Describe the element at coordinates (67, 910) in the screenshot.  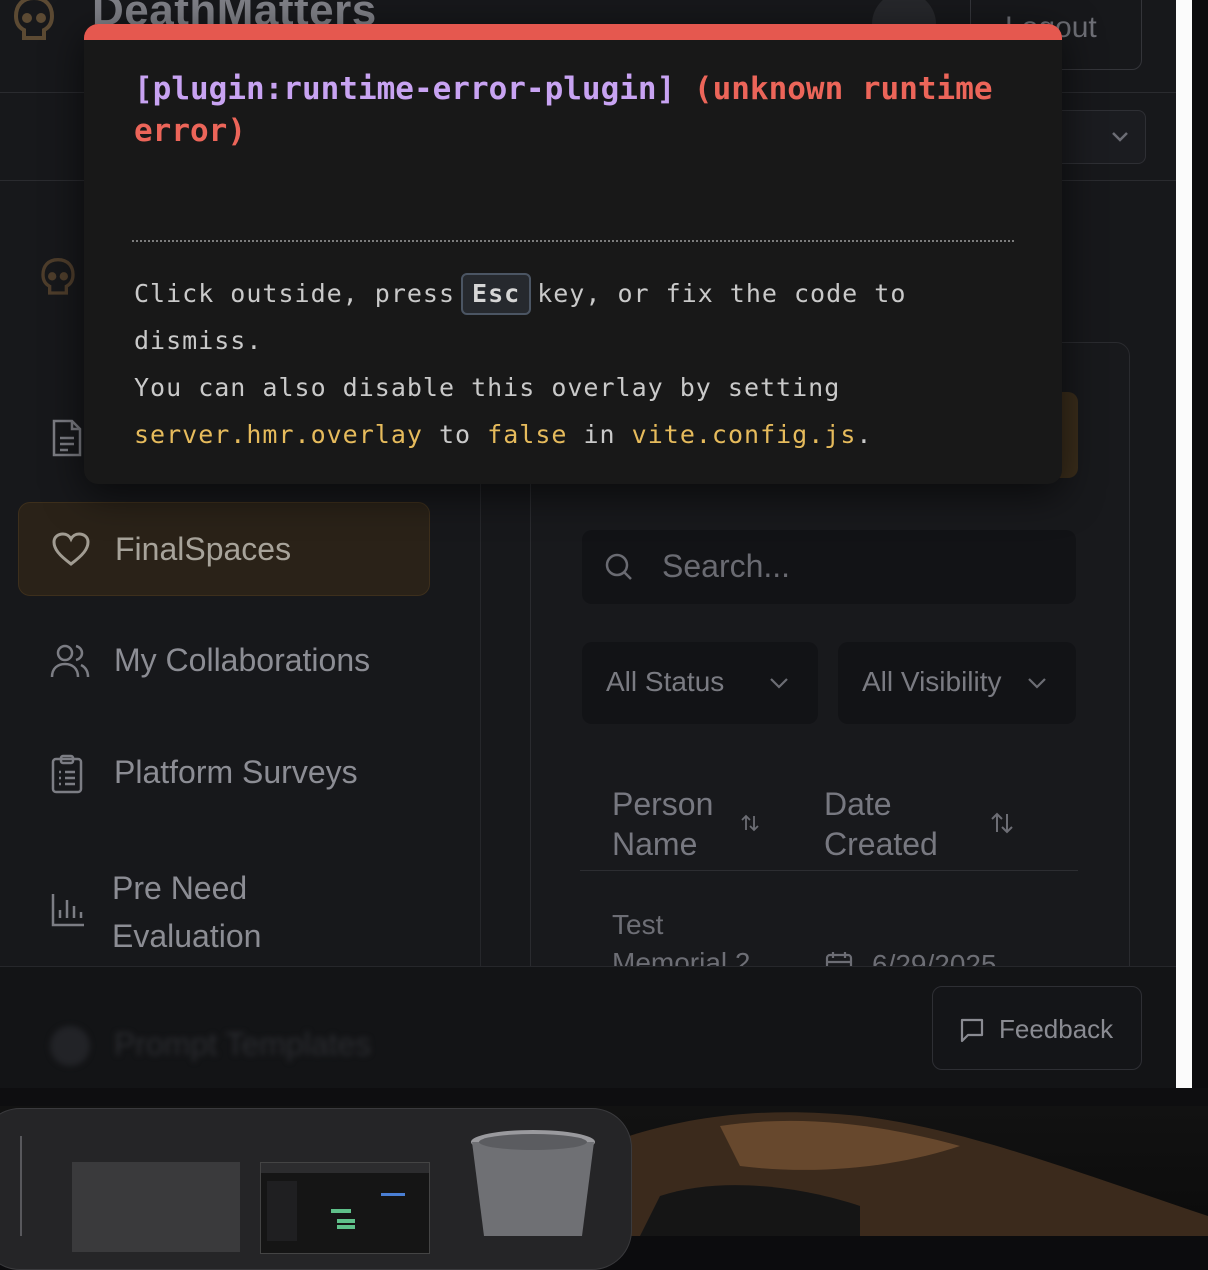
I see `bar-chart-icon` at that location.